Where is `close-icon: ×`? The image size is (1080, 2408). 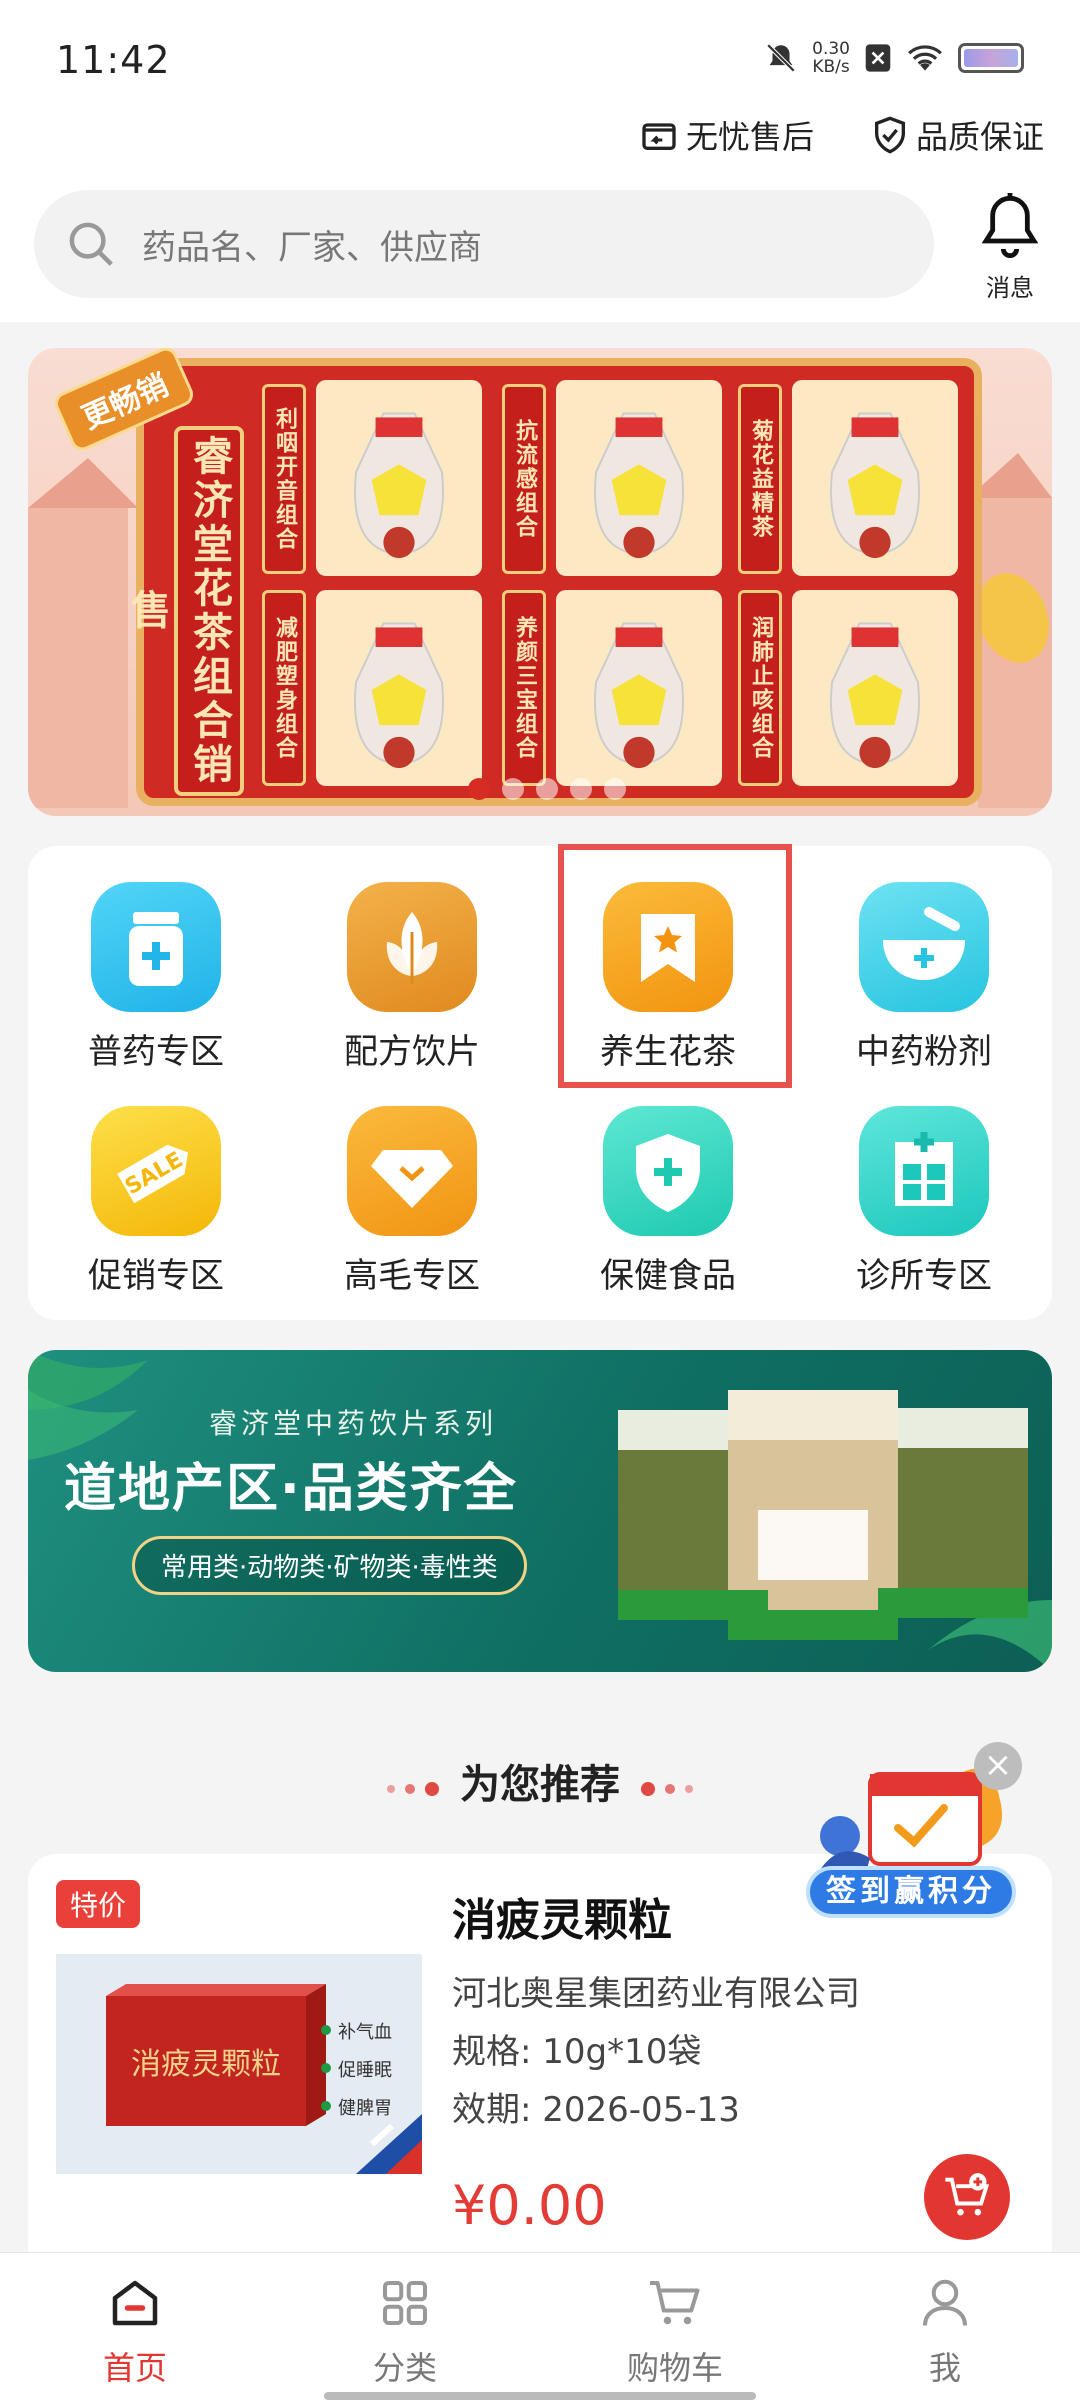 close-icon: × is located at coordinates (998, 1766).